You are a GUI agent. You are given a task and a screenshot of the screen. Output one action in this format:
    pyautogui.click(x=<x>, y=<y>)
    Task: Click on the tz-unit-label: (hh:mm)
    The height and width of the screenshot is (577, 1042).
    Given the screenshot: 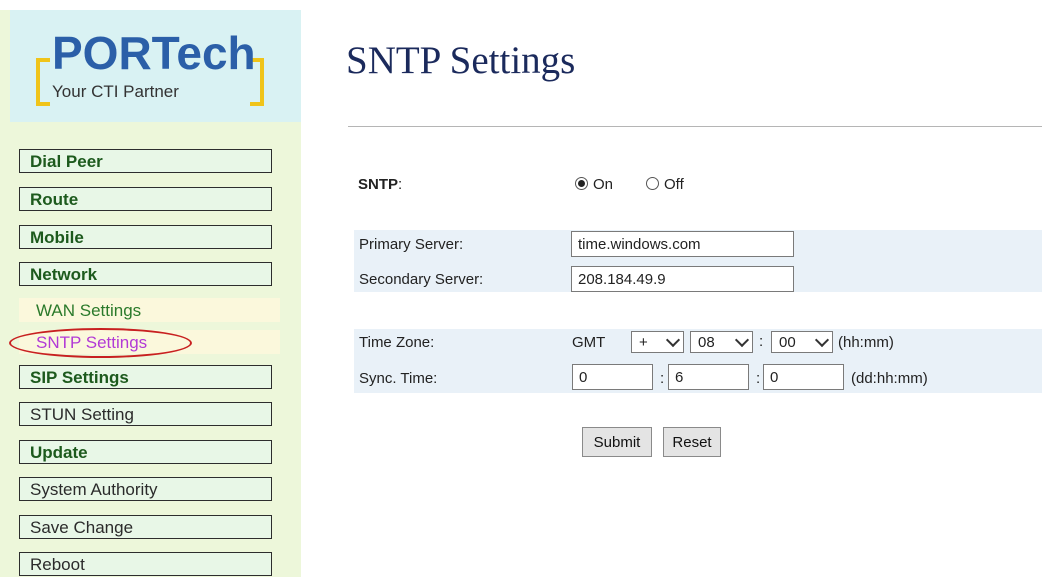 What is the action you would take?
    pyautogui.click(x=866, y=342)
    